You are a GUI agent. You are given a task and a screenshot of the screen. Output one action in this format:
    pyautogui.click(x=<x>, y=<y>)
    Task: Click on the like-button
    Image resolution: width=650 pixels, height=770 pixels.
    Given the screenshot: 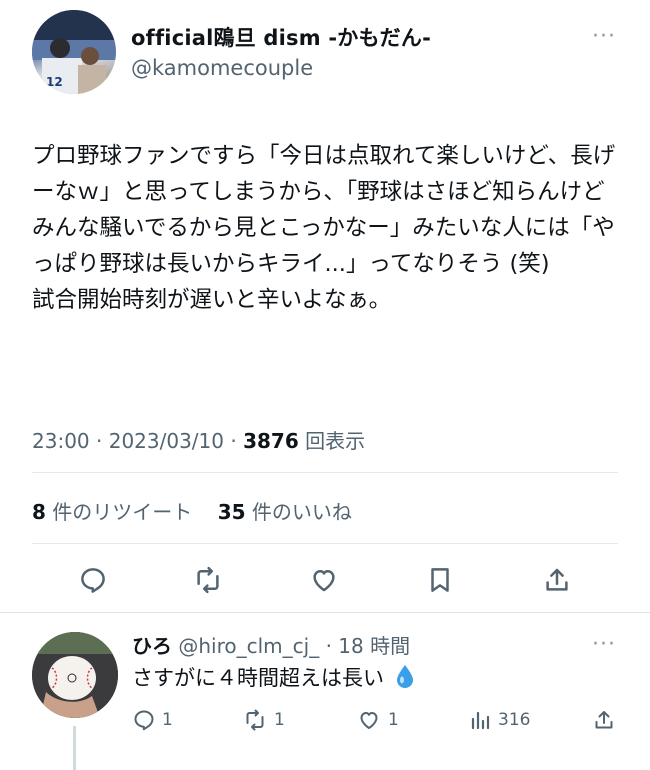 What is the action you would take?
    pyautogui.click(x=324, y=580)
    